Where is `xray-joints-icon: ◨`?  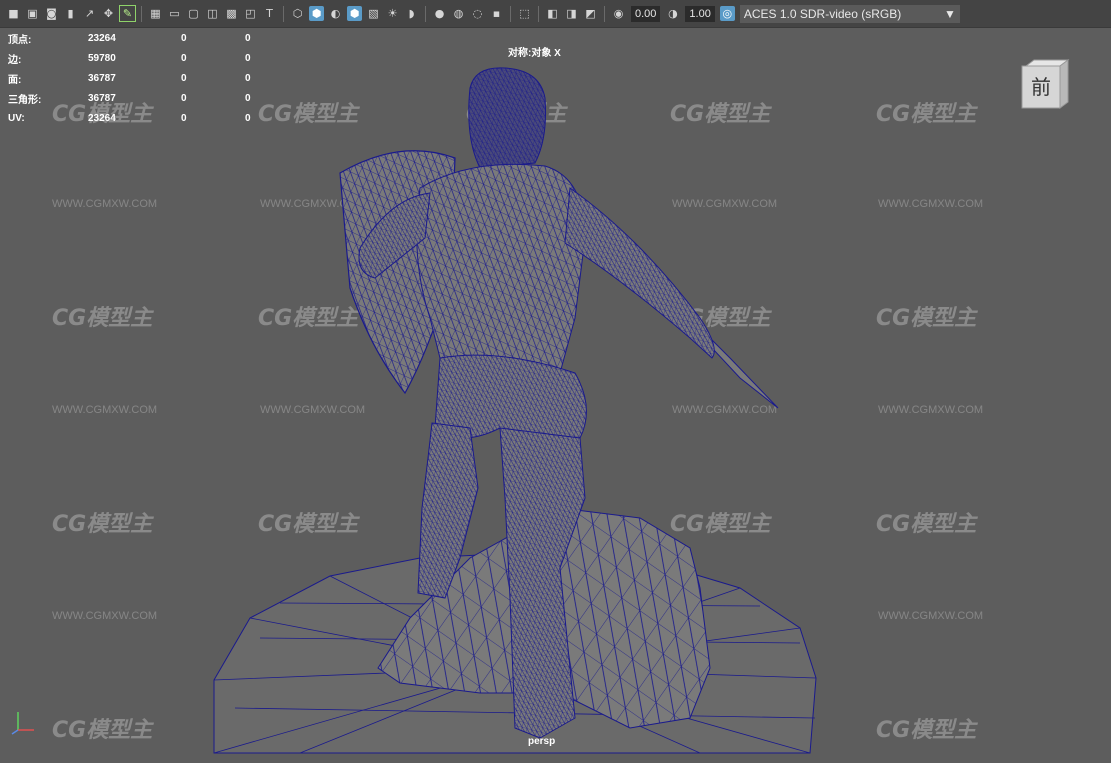 xray-joints-icon: ◨ is located at coordinates (571, 13).